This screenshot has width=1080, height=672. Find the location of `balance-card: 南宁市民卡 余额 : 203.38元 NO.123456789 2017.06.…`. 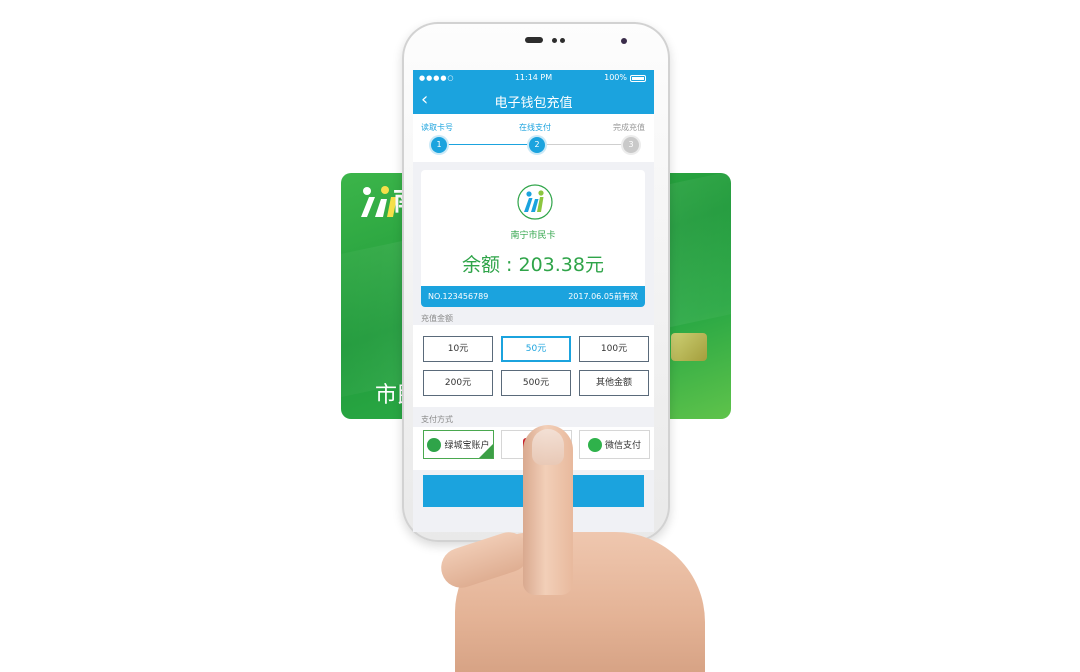

balance-card: 南宁市民卡 余额 : 203.38元 NO.123456789 2017.06.… is located at coordinates (533, 238).